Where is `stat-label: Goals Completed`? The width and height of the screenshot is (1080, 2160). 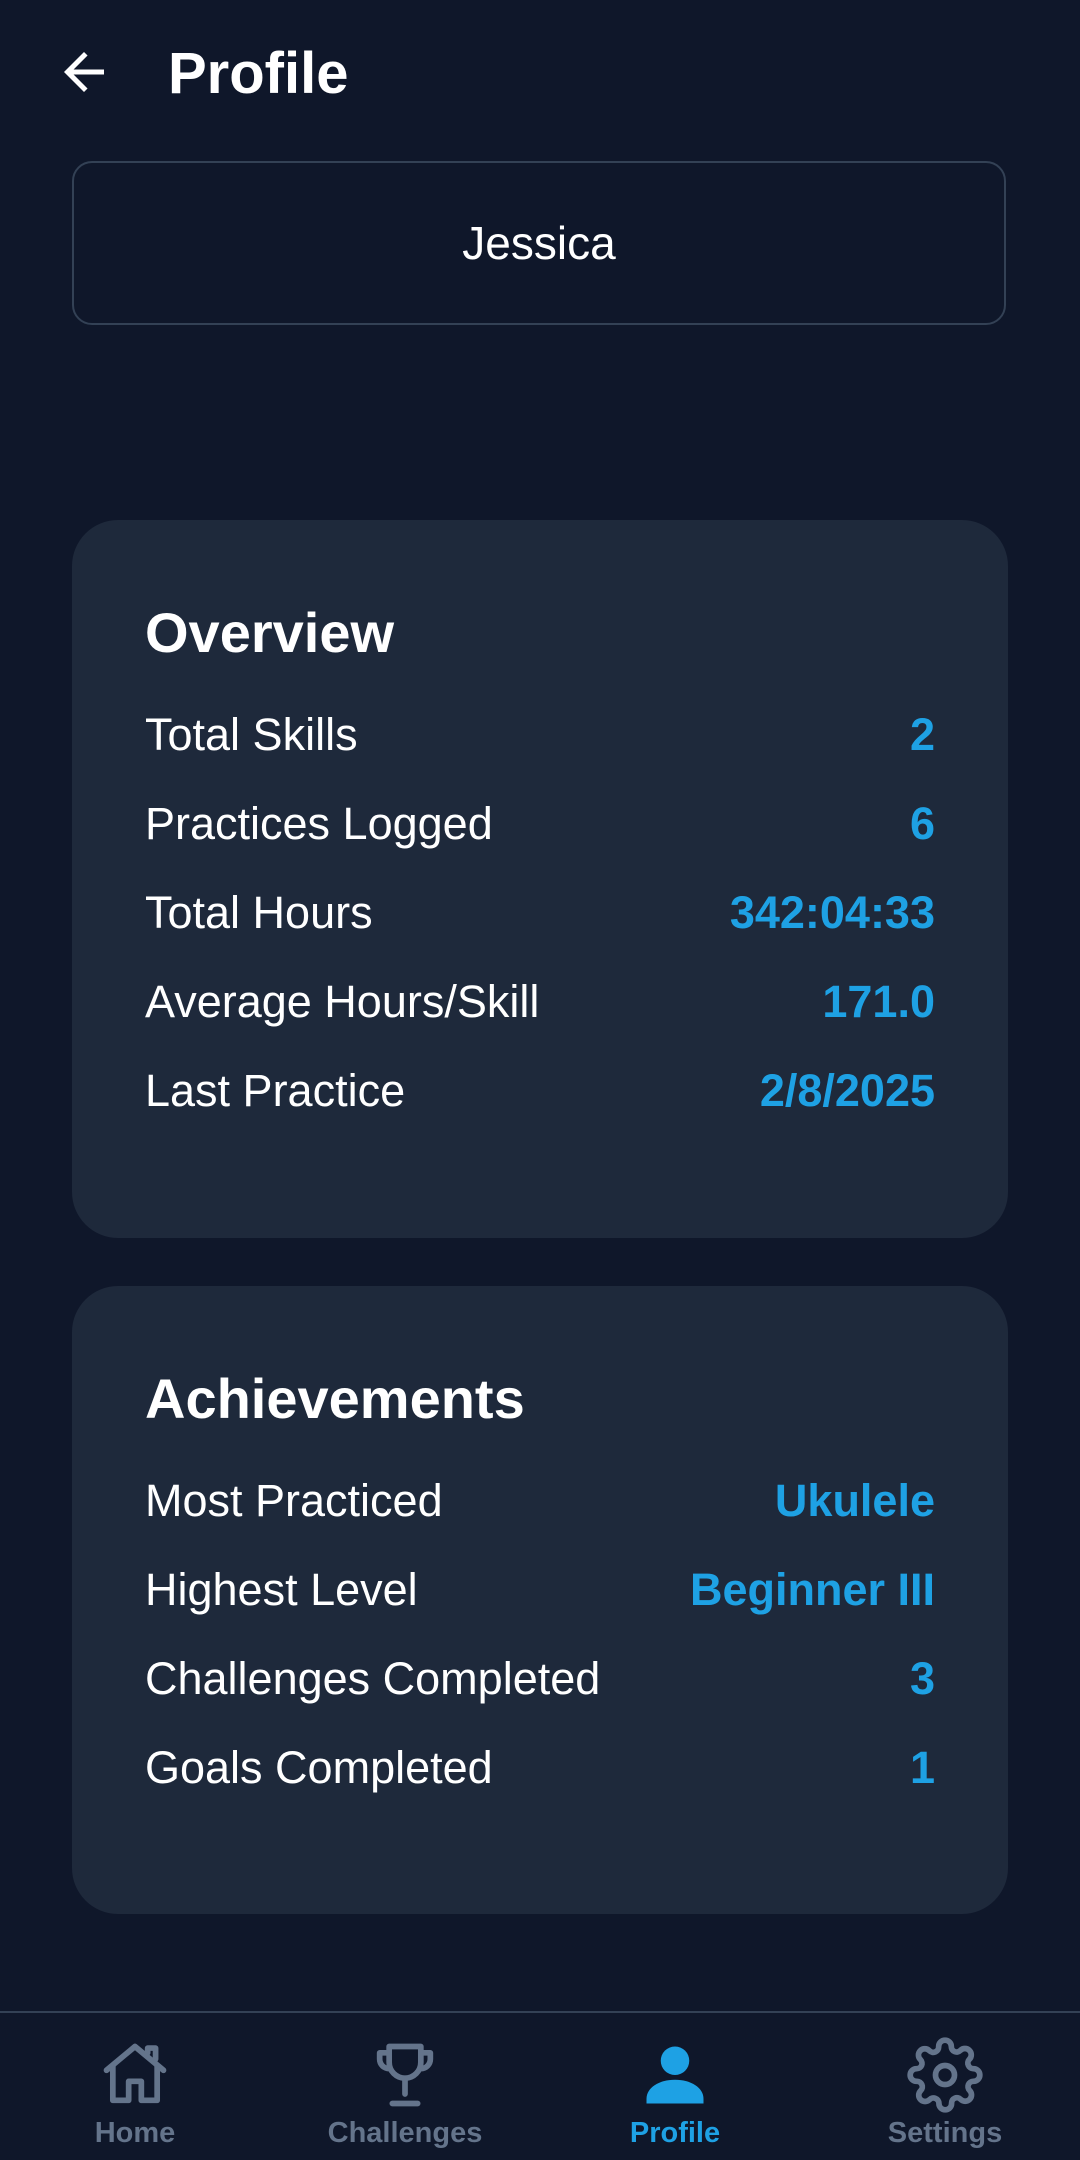 stat-label: Goals Completed is located at coordinates (319, 1767).